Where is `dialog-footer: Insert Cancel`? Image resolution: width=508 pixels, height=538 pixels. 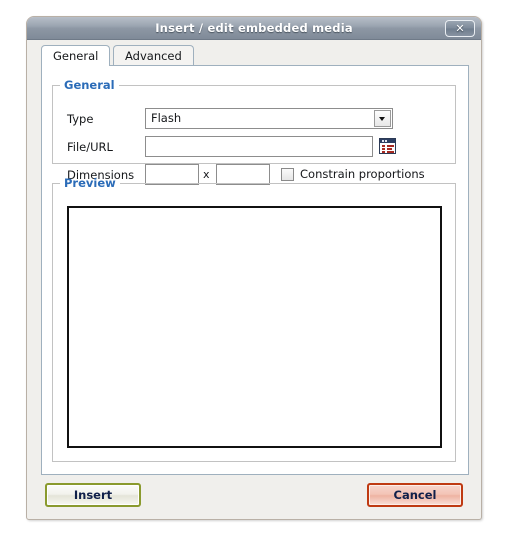 dialog-footer: Insert Cancel is located at coordinates (254, 500).